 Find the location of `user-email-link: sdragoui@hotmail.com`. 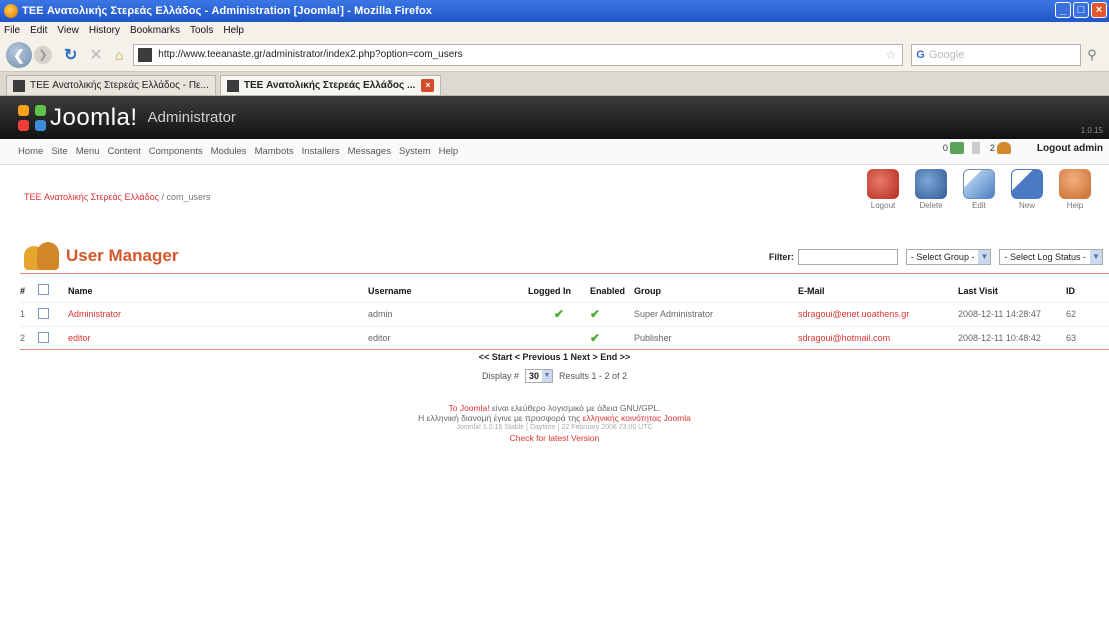

user-email-link: sdragoui@hotmail.com is located at coordinates (878, 337).